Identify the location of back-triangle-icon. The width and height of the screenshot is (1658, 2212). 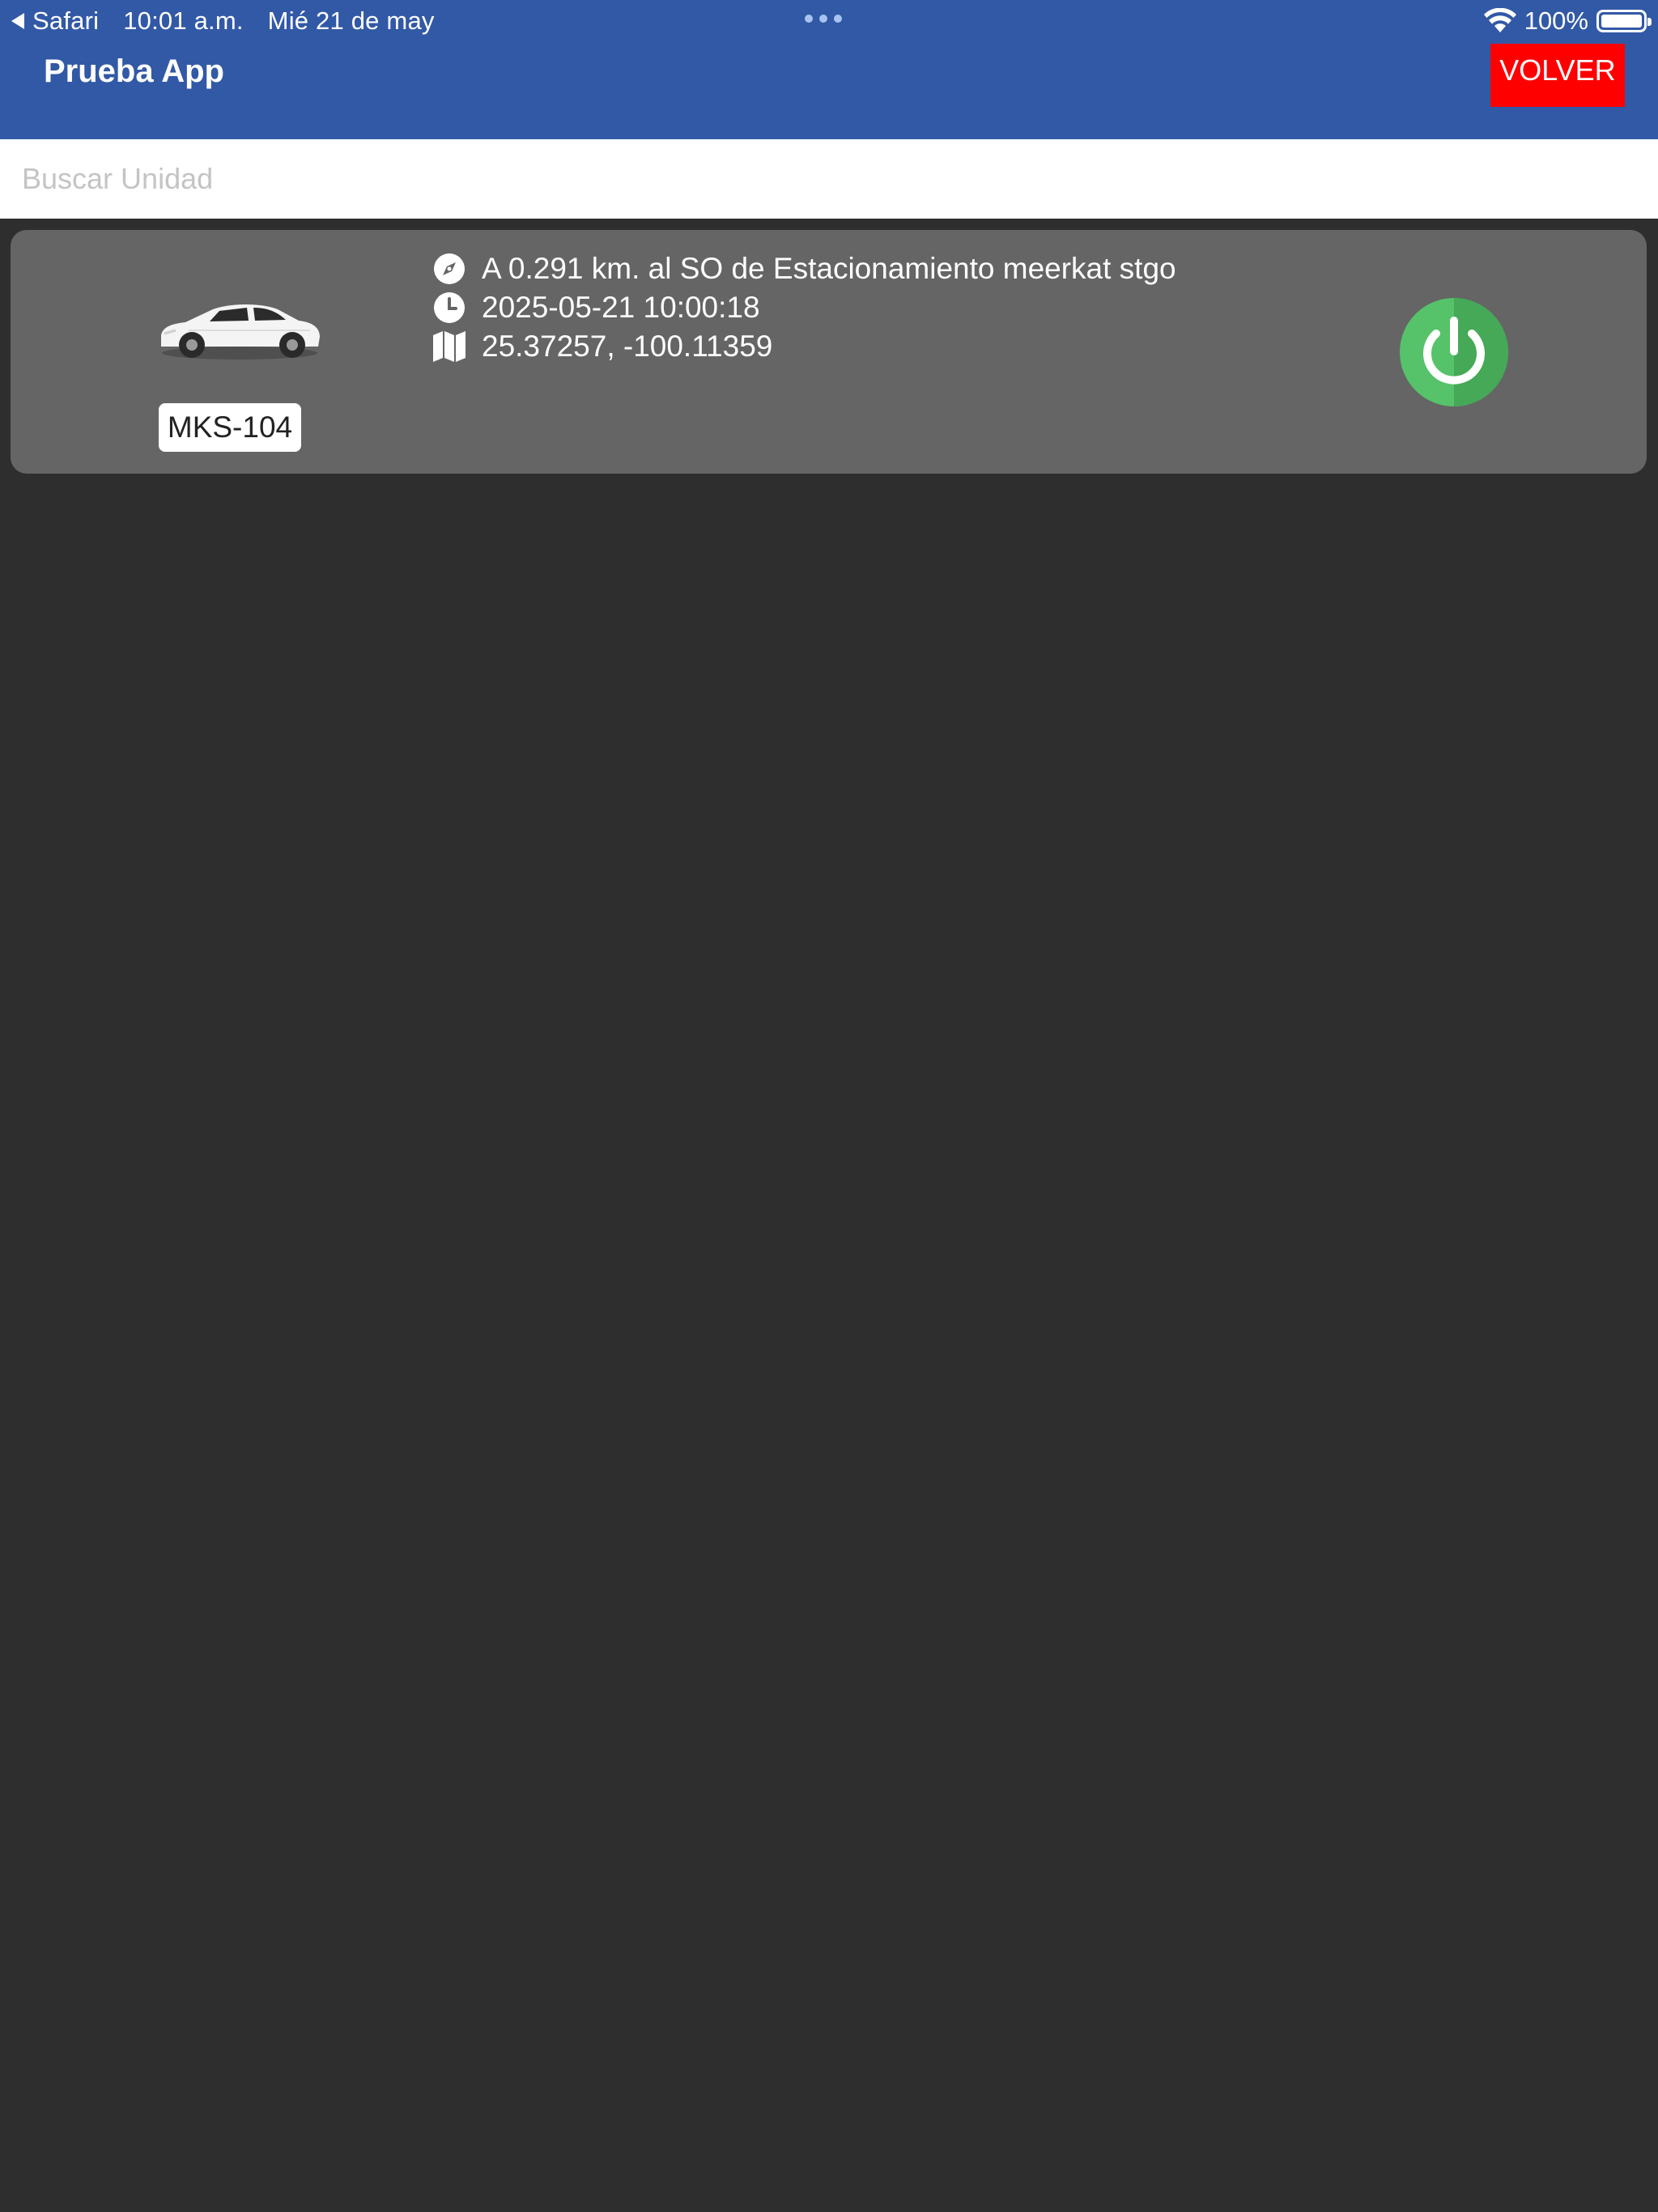
(17, 21).